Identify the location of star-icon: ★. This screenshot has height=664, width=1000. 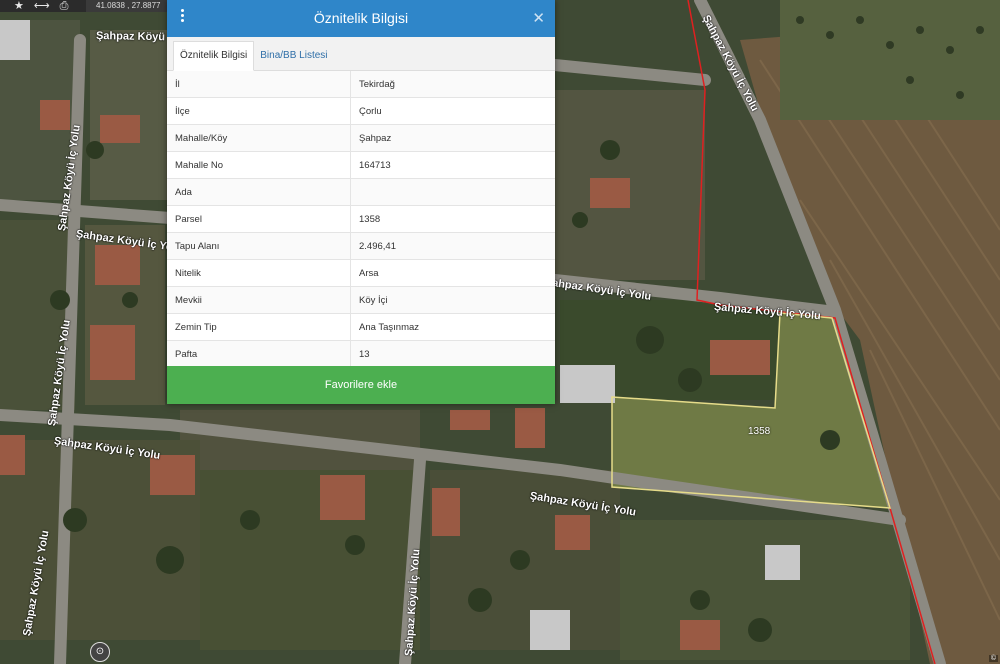
(19, 6).